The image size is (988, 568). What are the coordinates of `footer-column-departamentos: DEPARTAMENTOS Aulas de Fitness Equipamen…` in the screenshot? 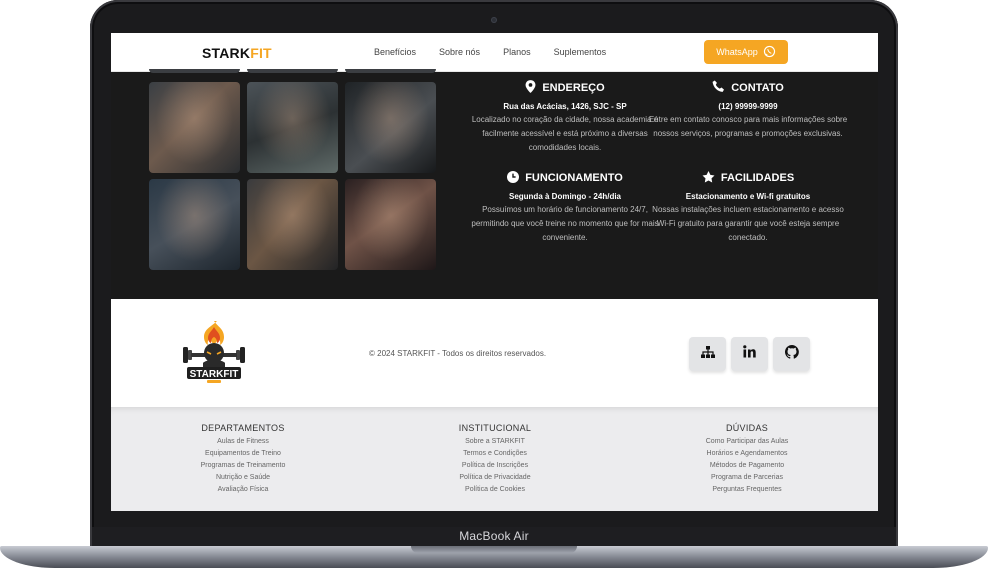 It's located at (243, 459).